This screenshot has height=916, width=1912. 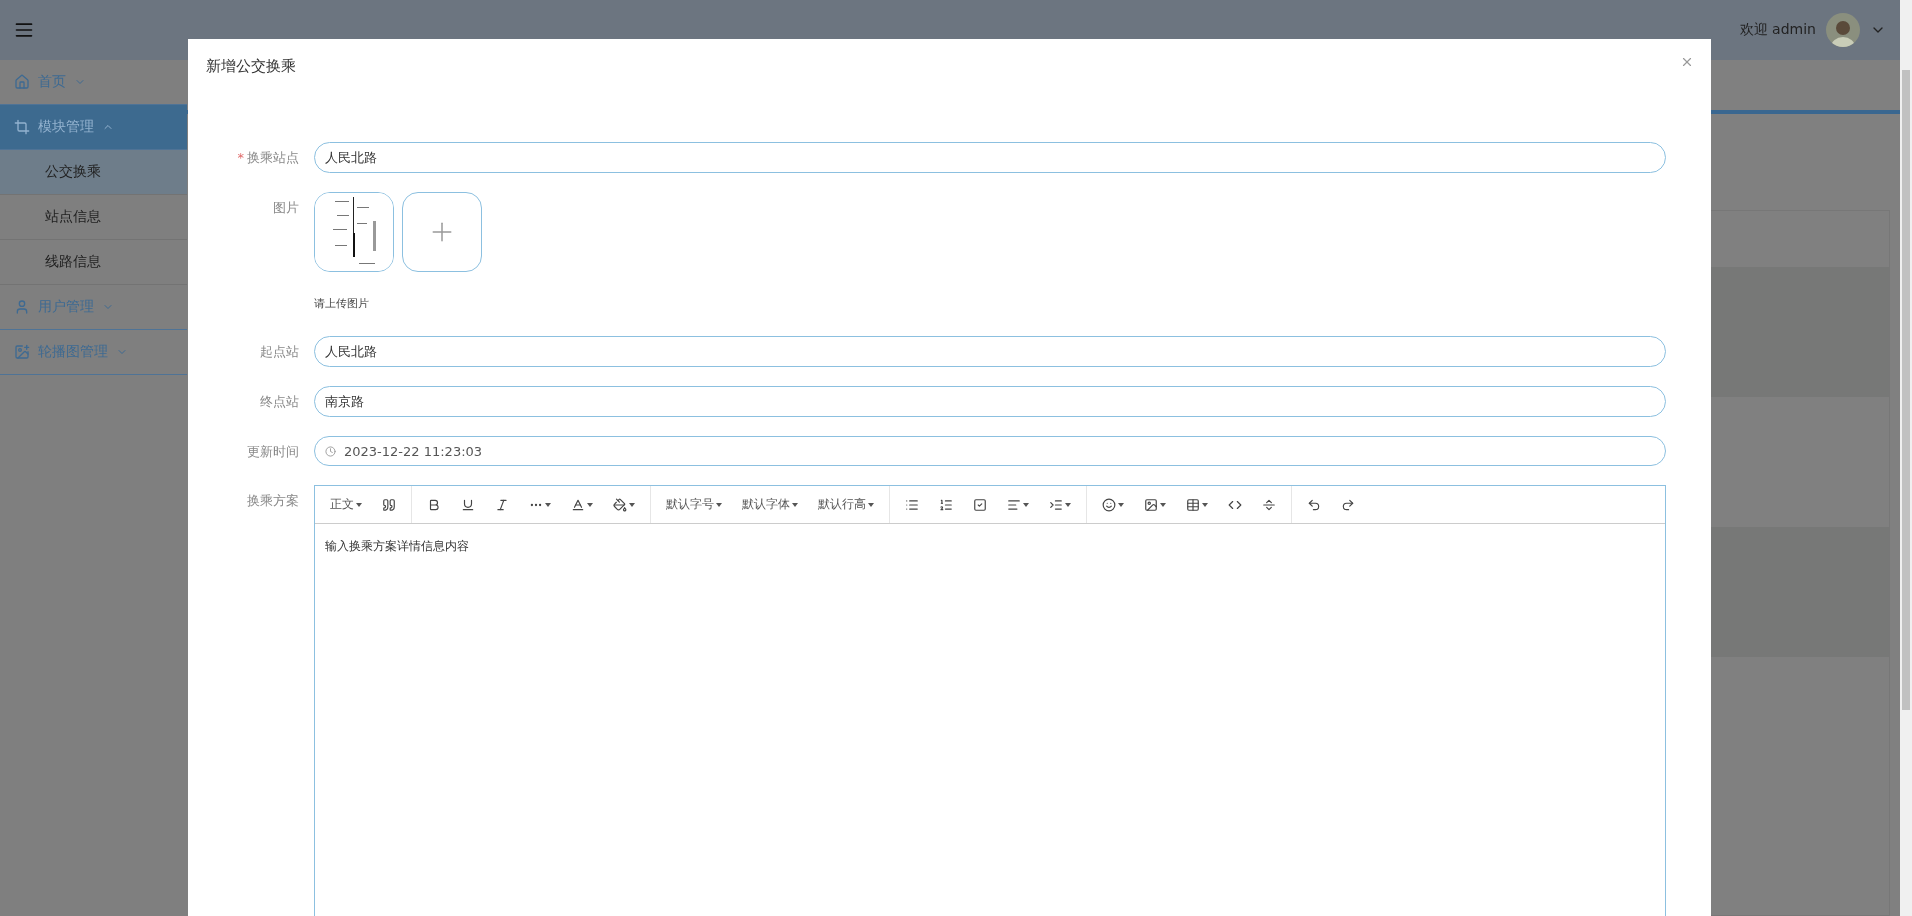 What do you see at coordinates (946, 504) in the screenshot?
I see `numbered-list-icon` at bounding box center [946, 504].